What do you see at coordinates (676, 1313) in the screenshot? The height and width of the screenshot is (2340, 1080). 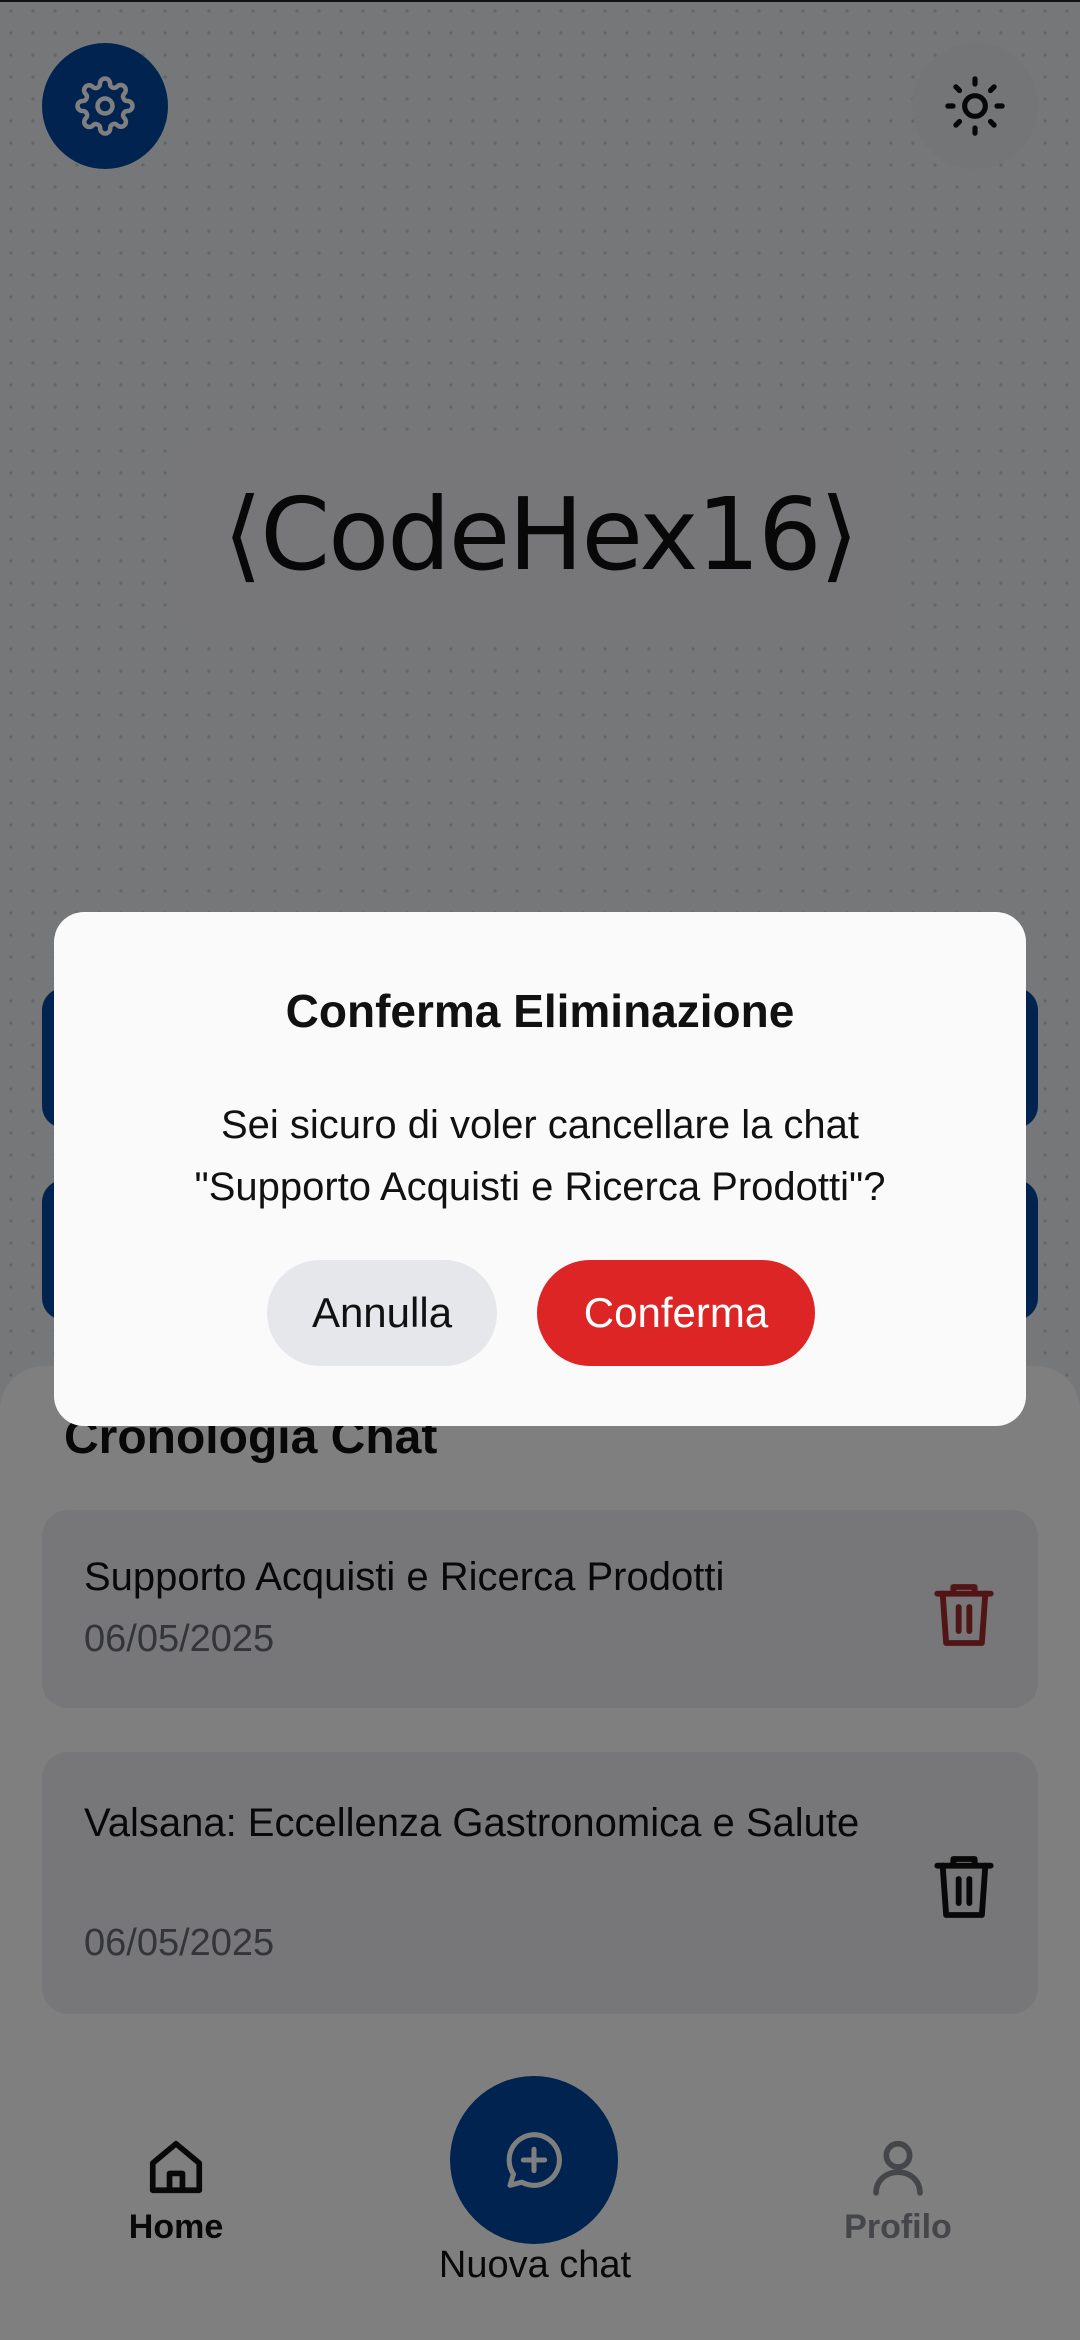 I see `confirm-button: Conferma` at bounding box center [676, 1313].